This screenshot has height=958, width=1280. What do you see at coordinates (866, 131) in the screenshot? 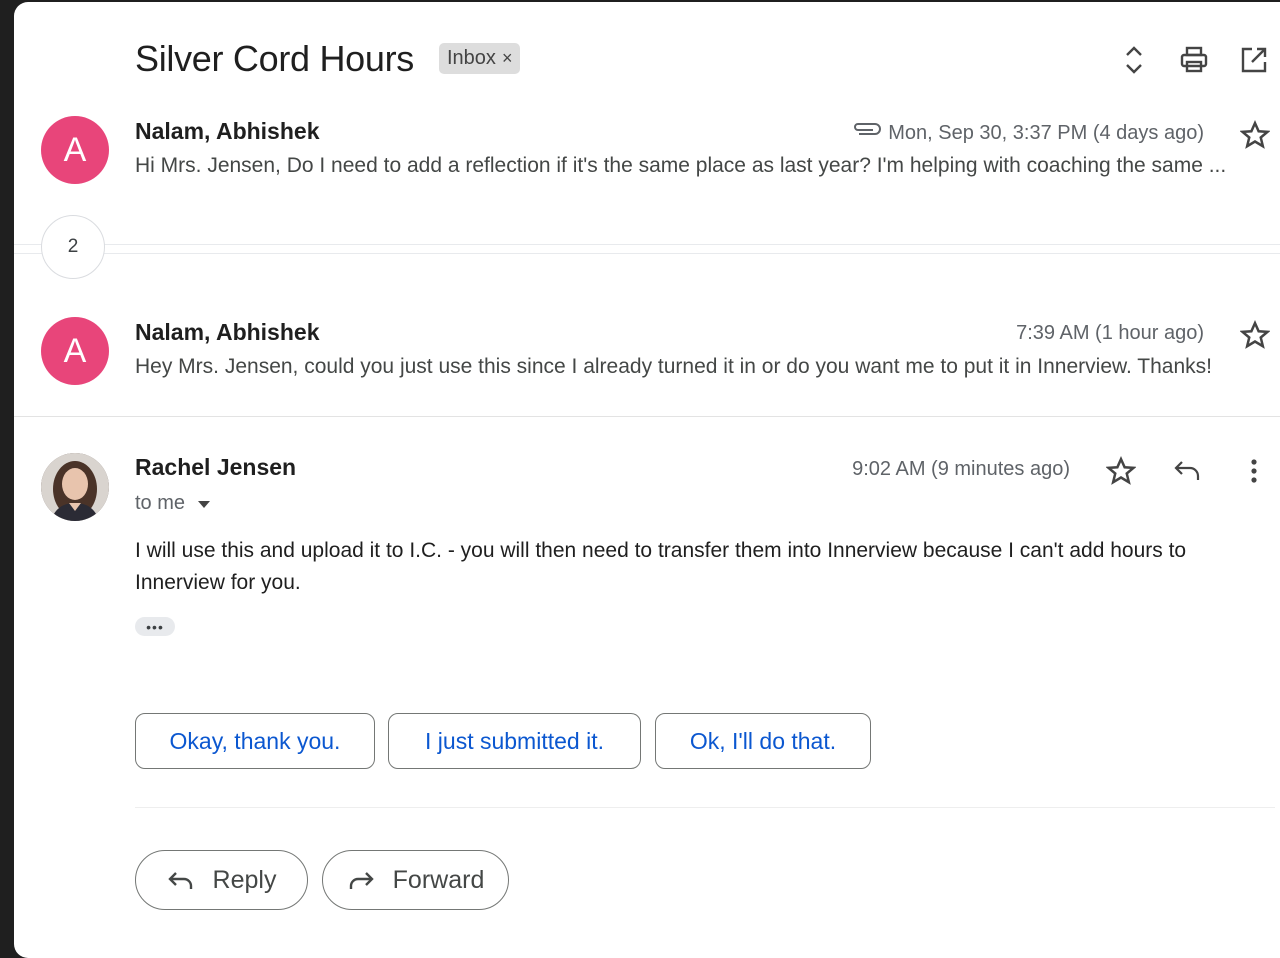
I see `attachment-icon` at bounding box center [866, 131].